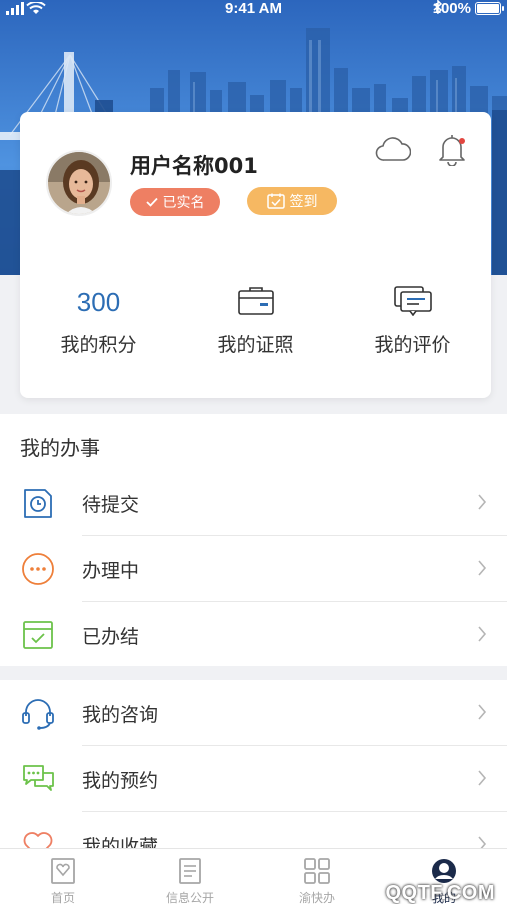 The image size is (507, 904). I want to click on watermark-text: QQTF.COM, so click(440, 893).